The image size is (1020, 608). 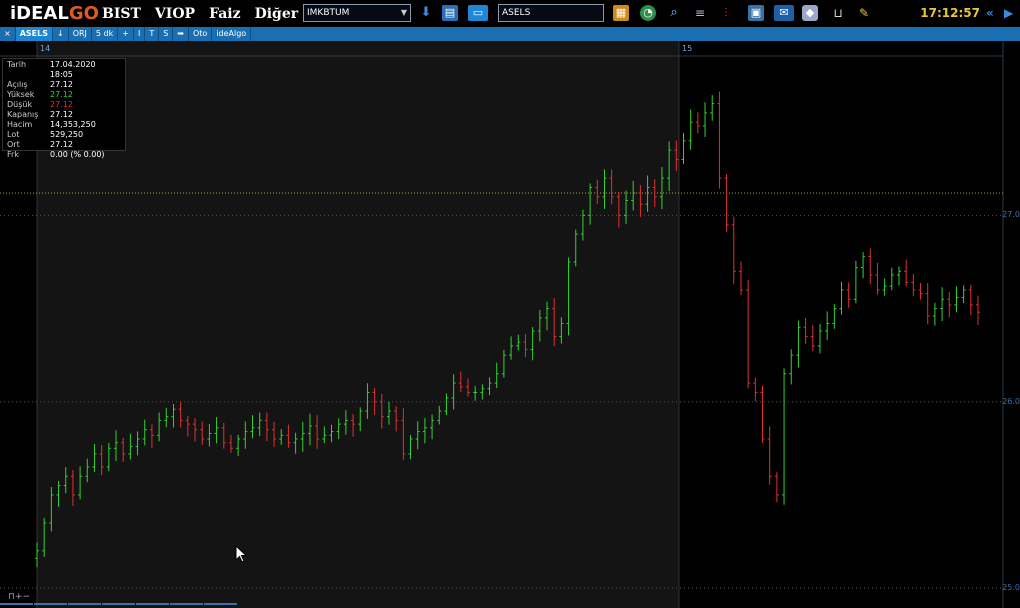 I want to click on info-key: Yüksek, so click(x=21, y=94).